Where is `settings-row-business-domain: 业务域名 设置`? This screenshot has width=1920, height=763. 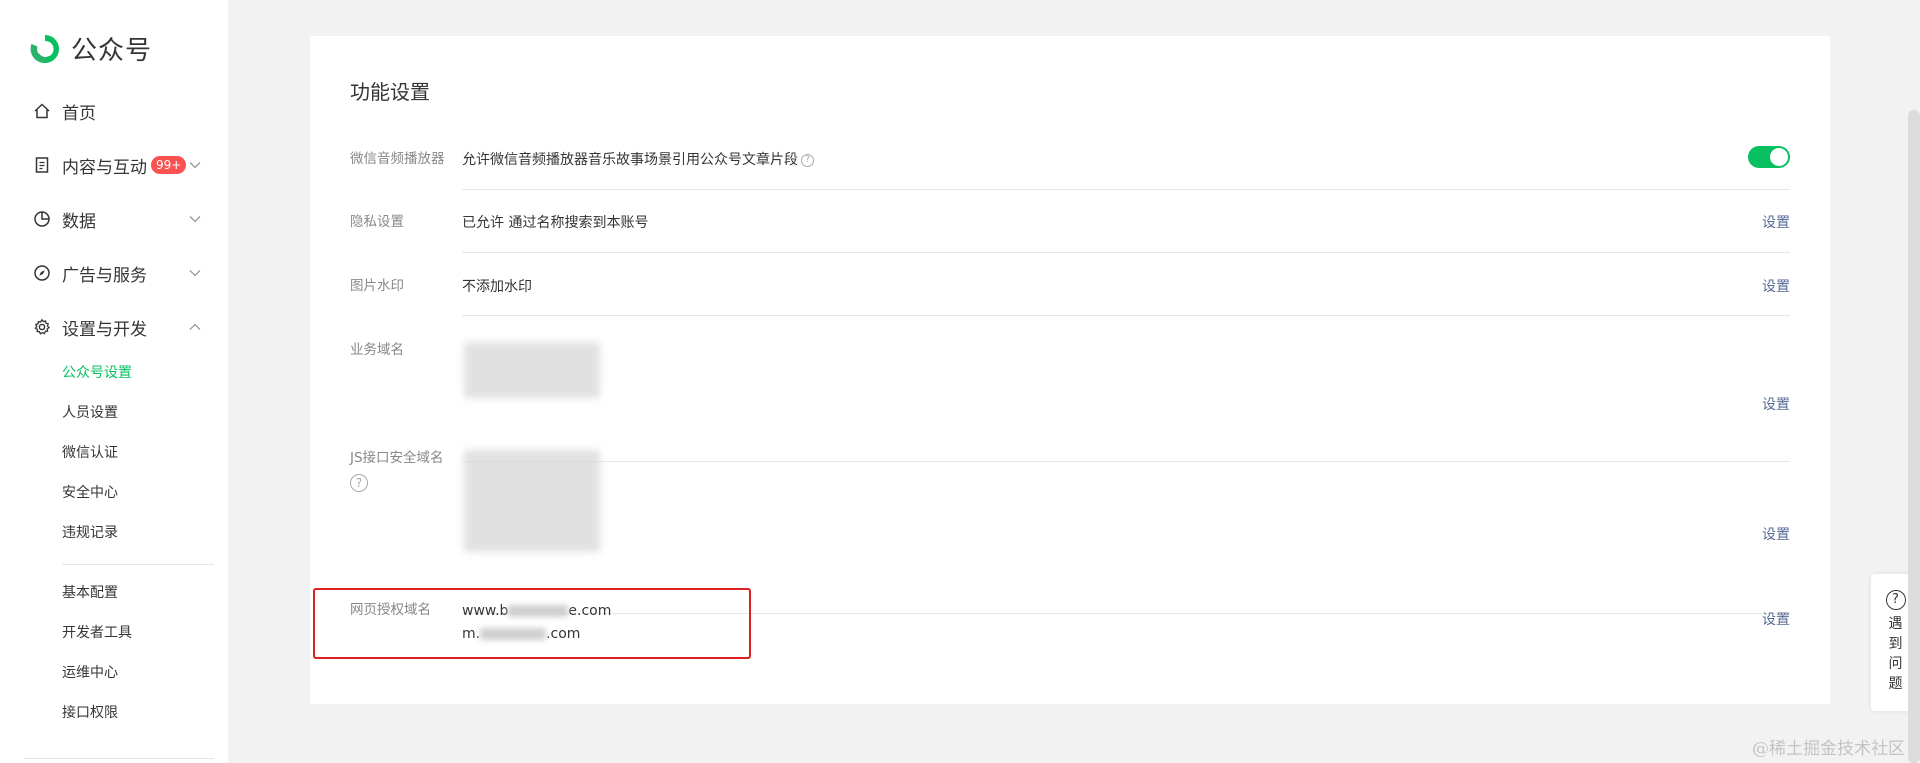
settings-row-business-domain: 业务域名 设置 is located at coordinates (1070, 401).